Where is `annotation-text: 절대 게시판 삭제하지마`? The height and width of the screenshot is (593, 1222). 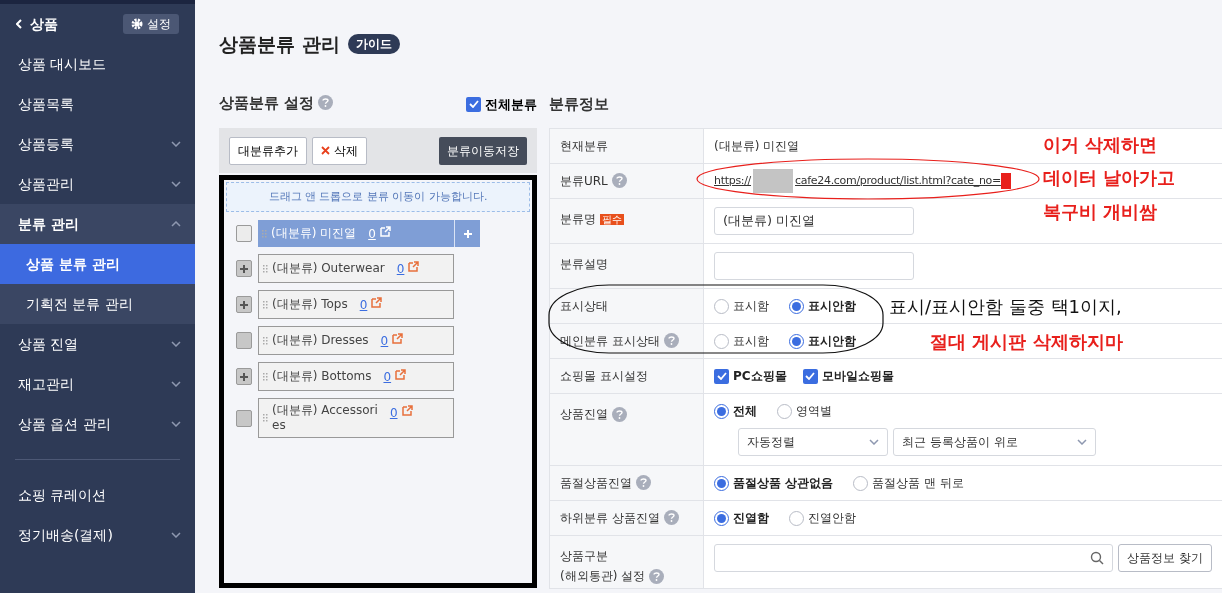 annotation-text: 절대 게시판 삭제하지마 is located at coordinates (1026, 342).